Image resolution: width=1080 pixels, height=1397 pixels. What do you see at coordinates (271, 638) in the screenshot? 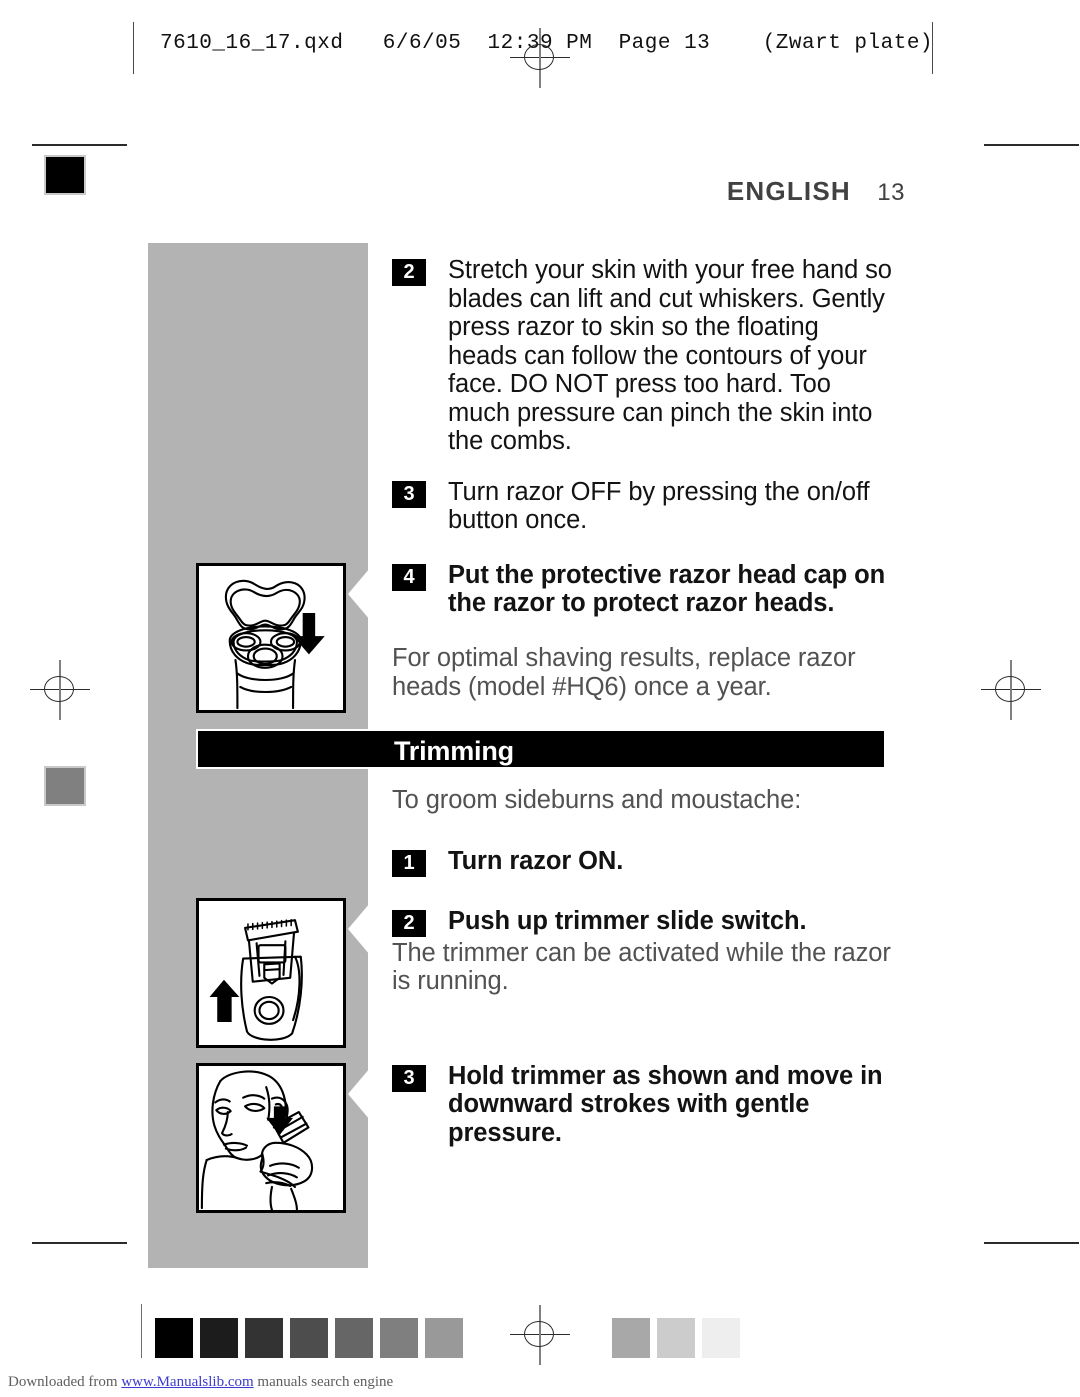
I see `razor-head-cap-illustration` at bounding box center [271, 638].